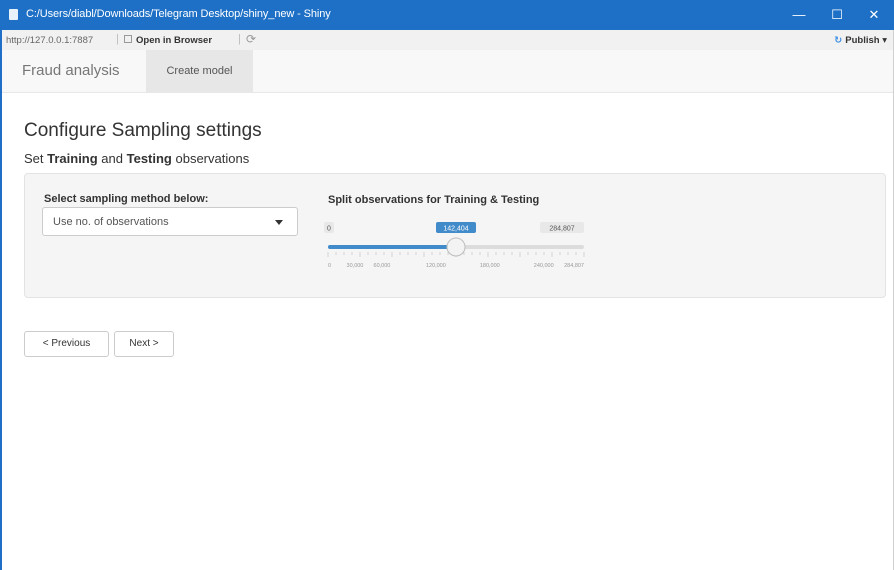 The width and height of the screenshot is (894, 570). What do you see at coordinates (170, 221) in the screenshot?
I see `sampling-method-select: Use no. of observations` at bounding box center [170, 221].